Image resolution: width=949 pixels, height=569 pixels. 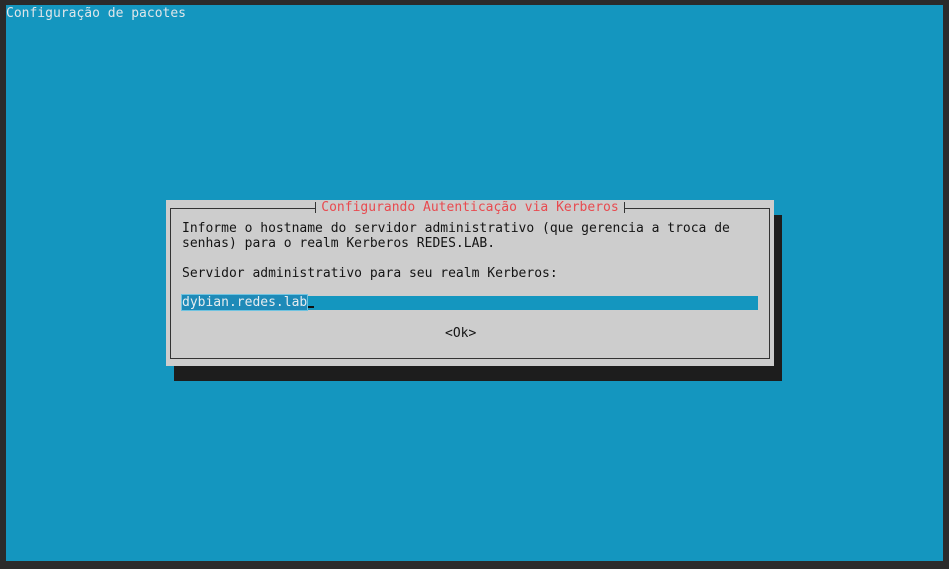 I want to click on dialog-title: Configurando Autenticação via Kerberos, so click(x=470, y=207).